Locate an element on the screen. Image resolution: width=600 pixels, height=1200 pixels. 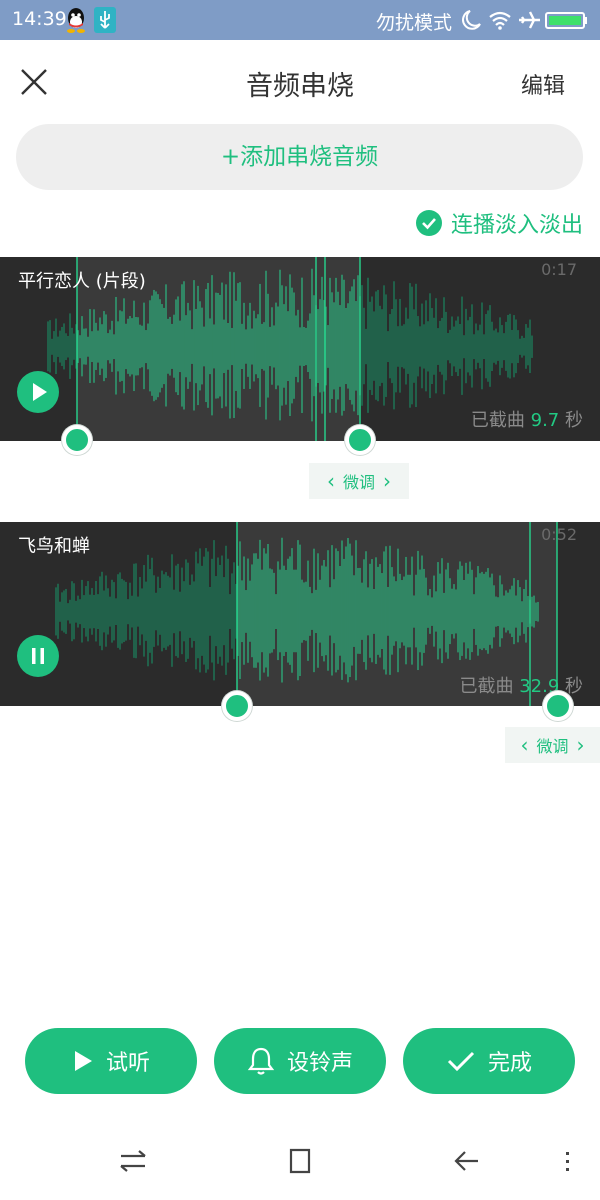
menu-icon is located at coordinates (569, 1161).